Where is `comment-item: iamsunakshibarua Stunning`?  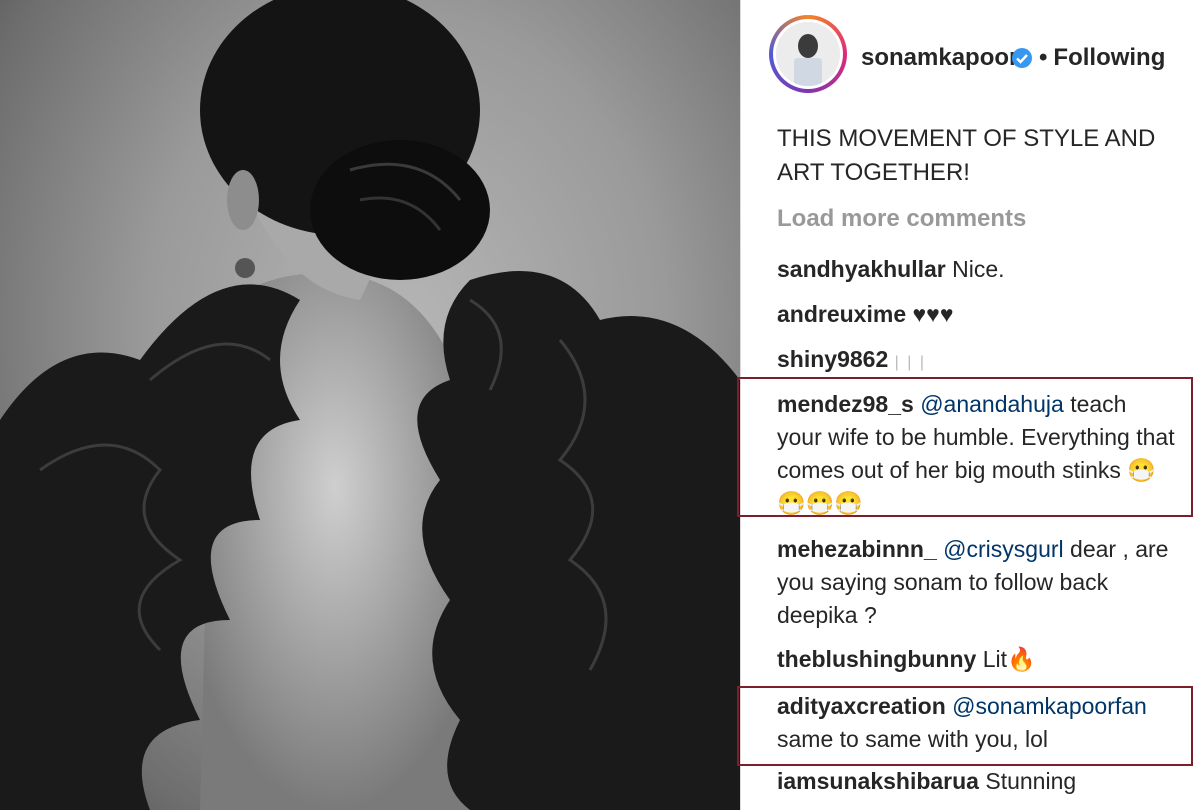 comment-item: iamsunakshibarua Stunning is located at coordinates (977, 781).